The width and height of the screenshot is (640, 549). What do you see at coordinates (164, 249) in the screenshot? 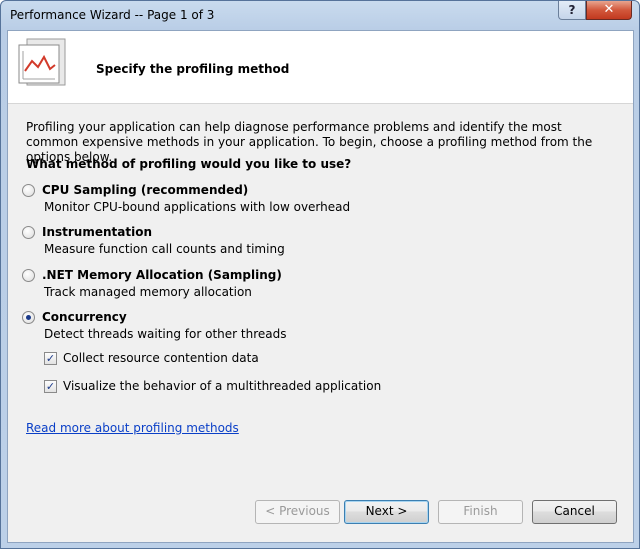
I see `option-description: Measure function call counts and timing` at bounding box center [164, 249].